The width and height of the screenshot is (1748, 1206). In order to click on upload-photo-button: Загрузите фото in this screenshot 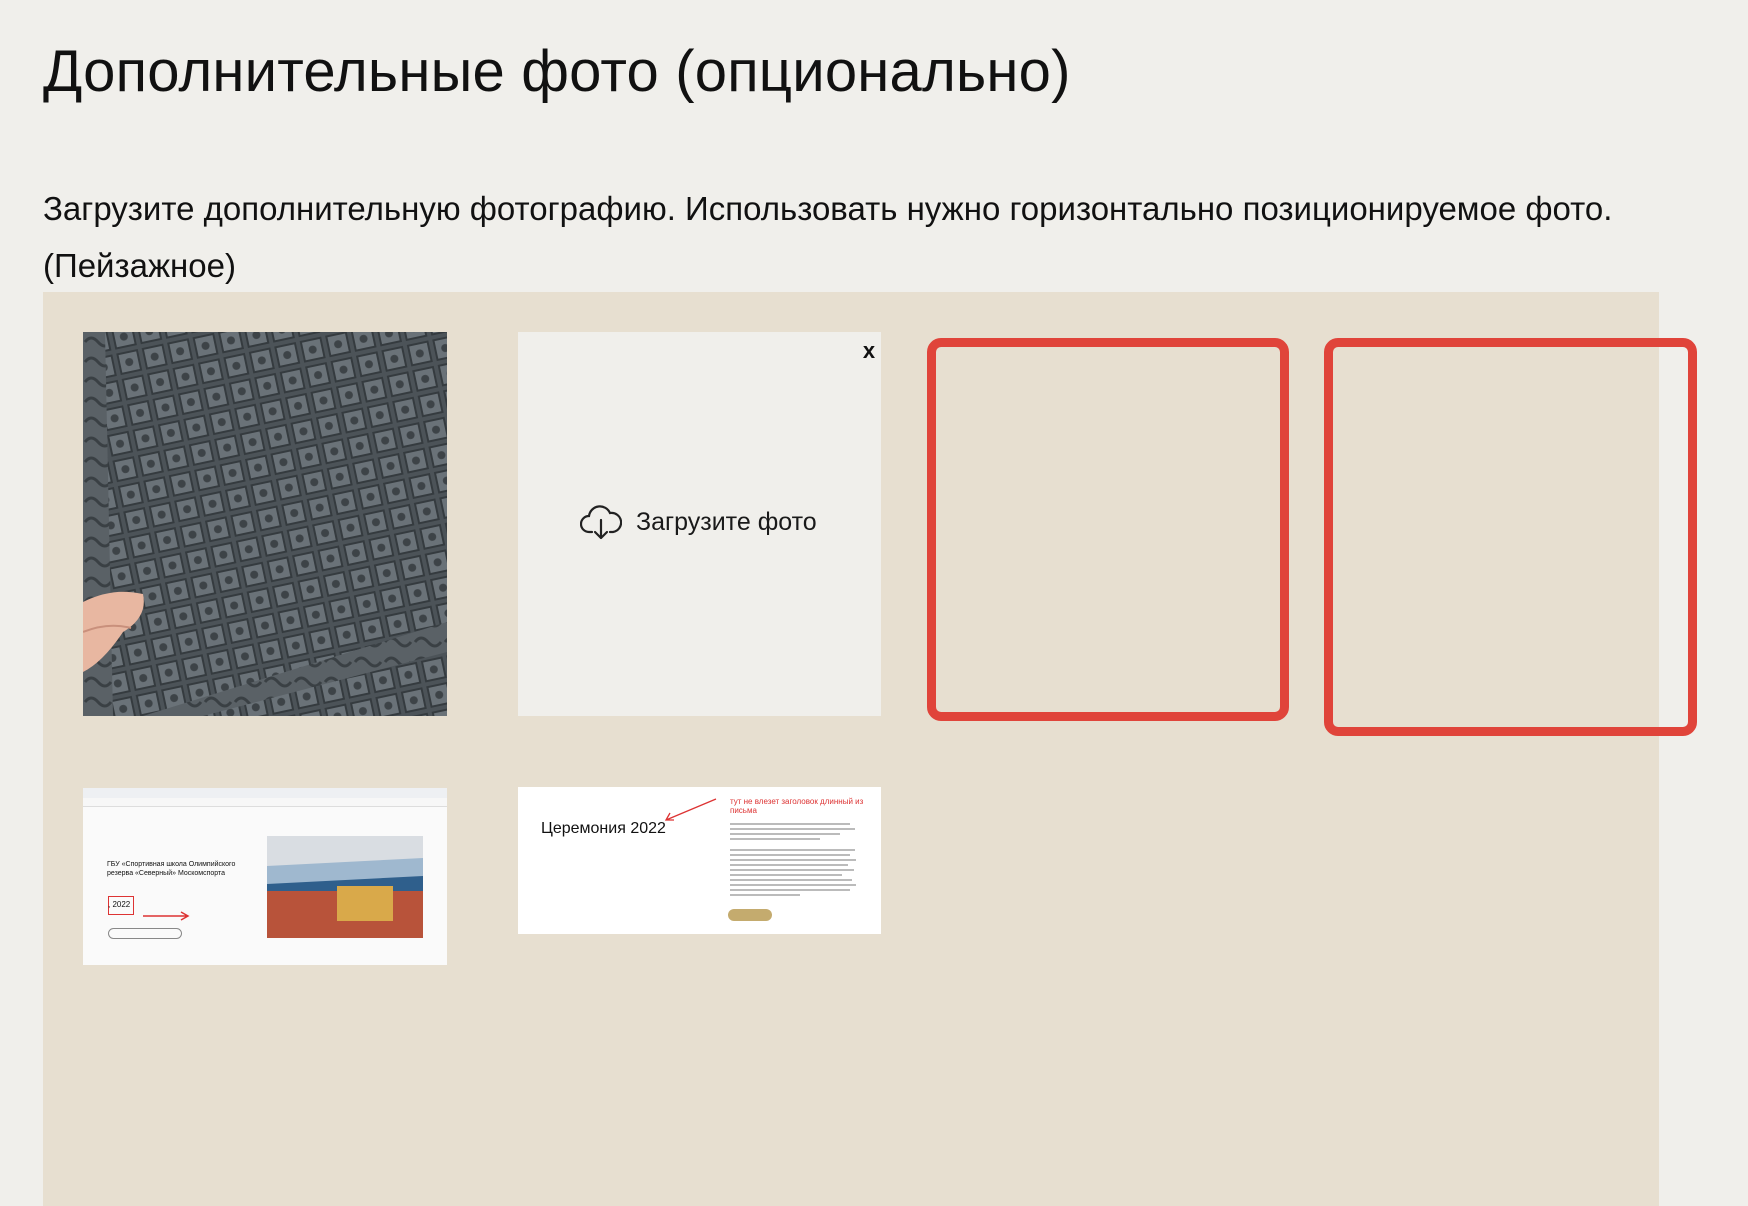, I will do `click(698, 522)`.